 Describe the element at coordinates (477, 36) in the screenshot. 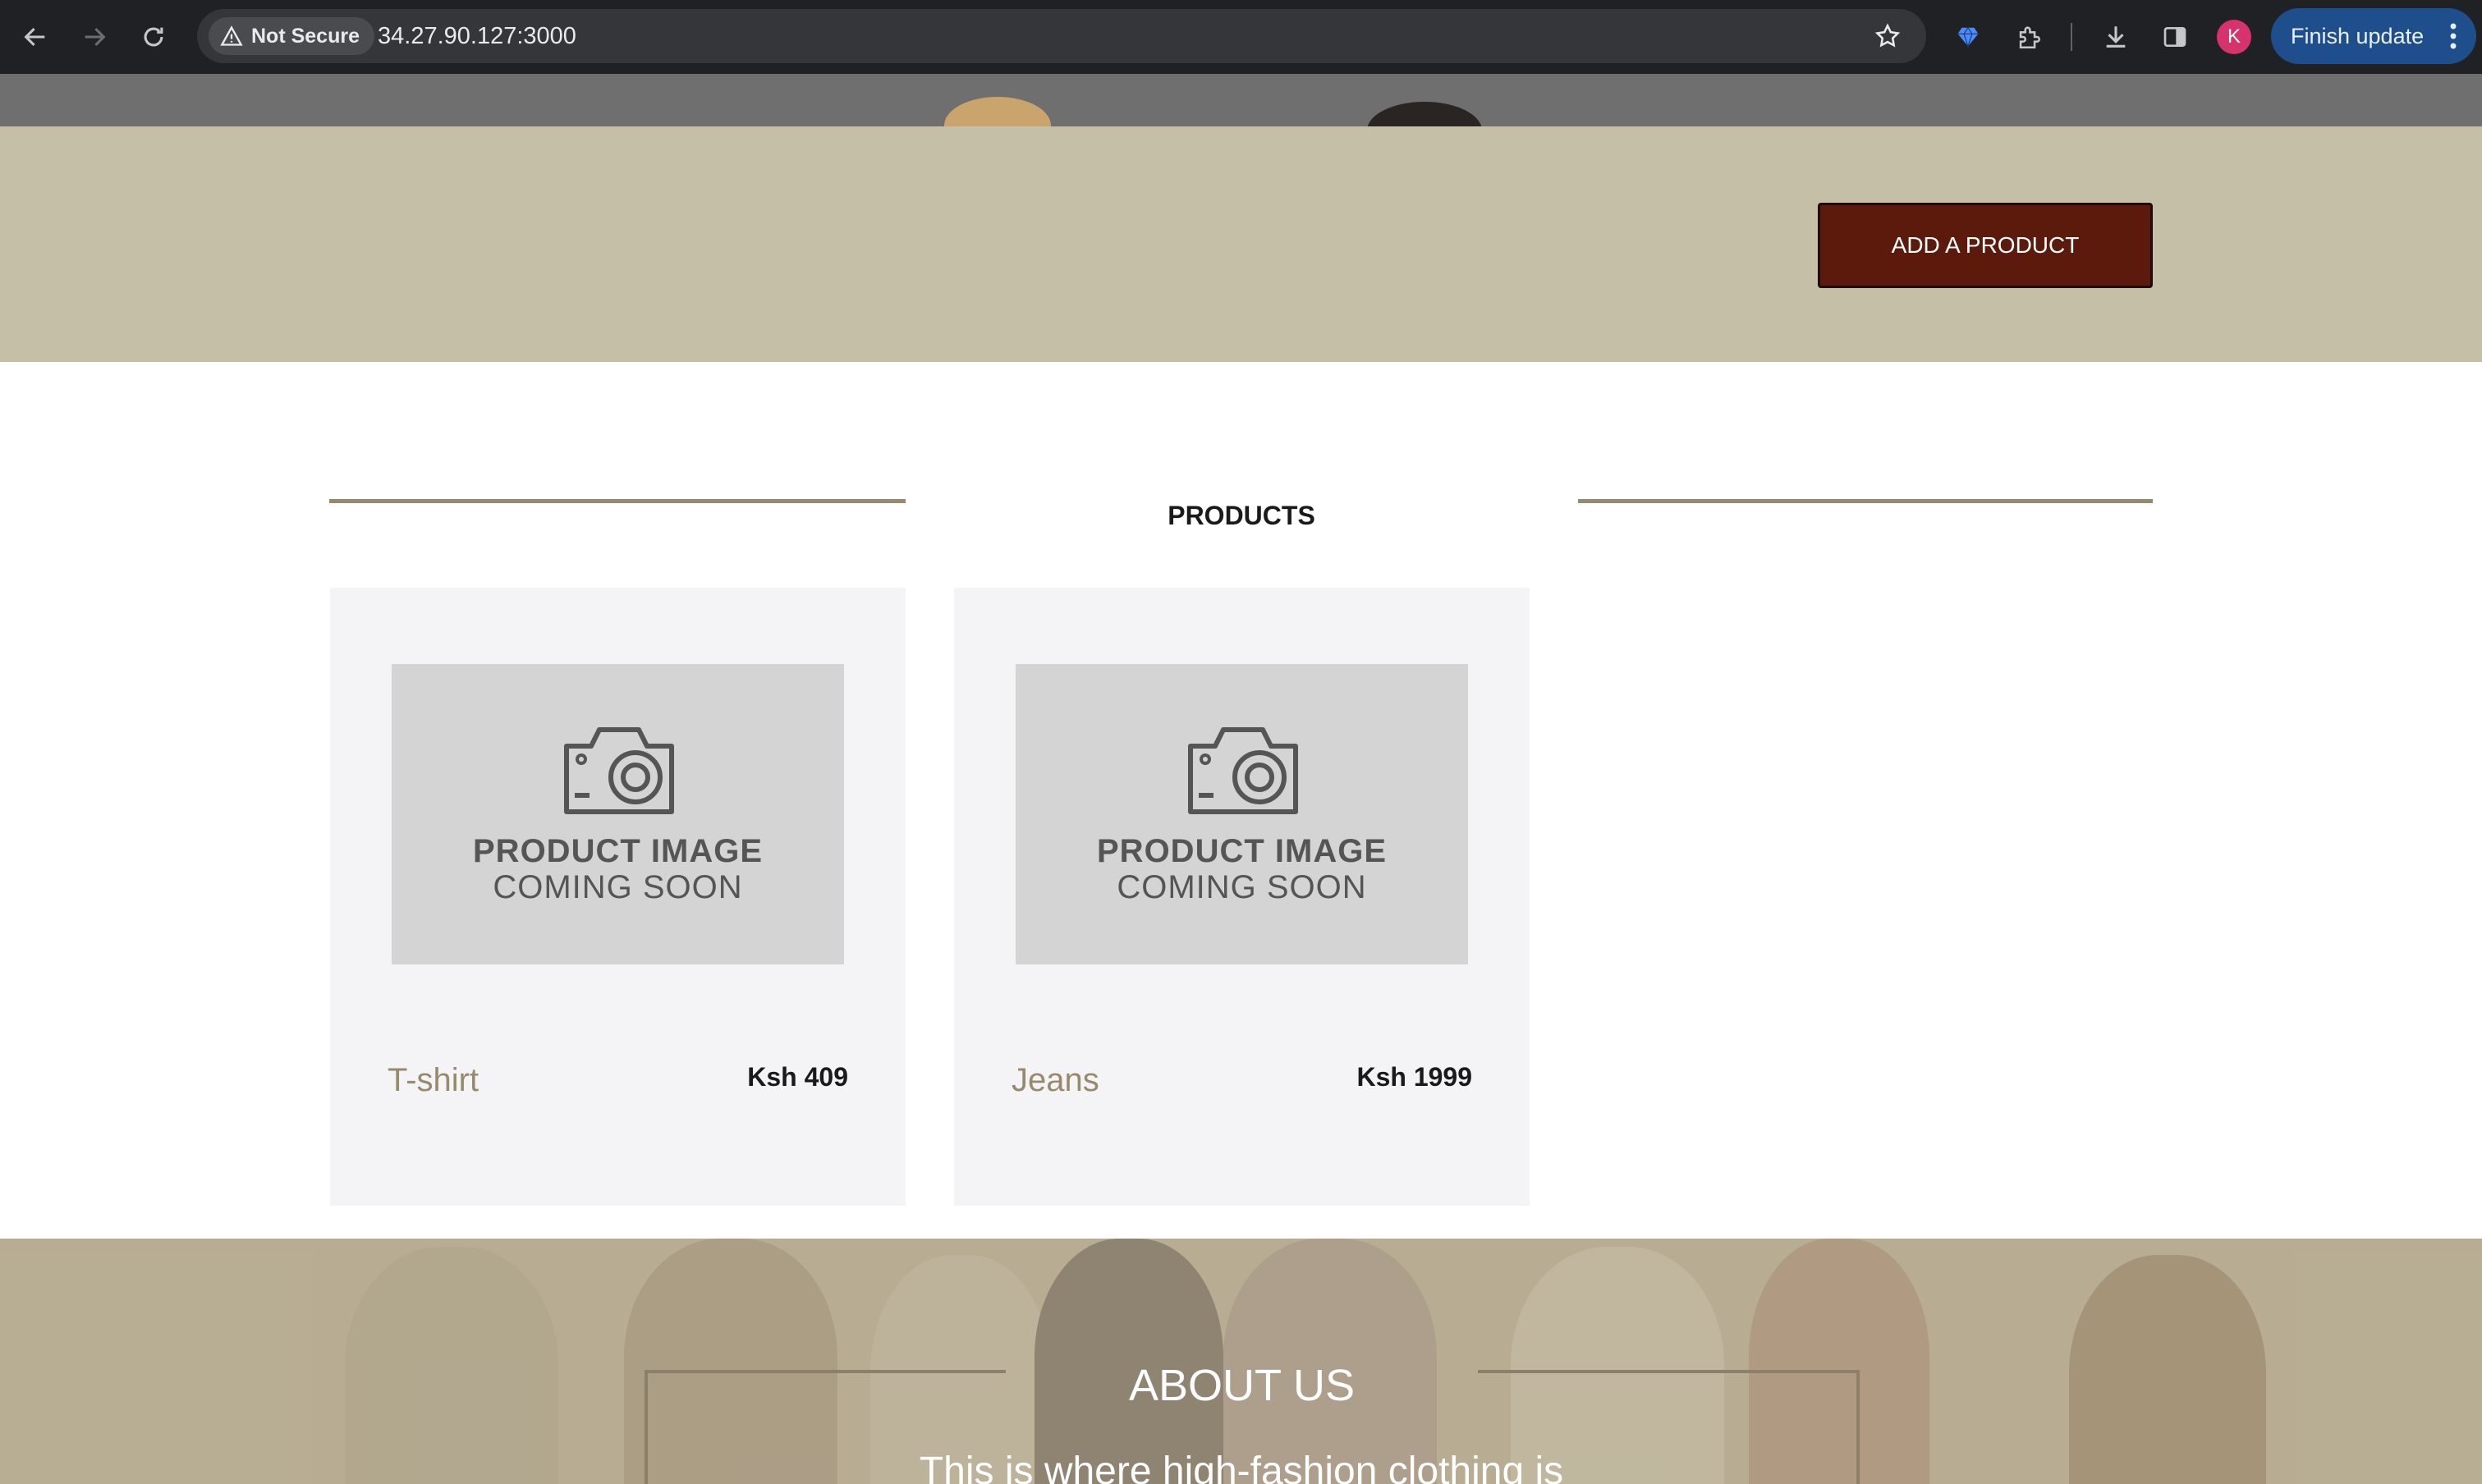

I see `url-text: 34.27.90.127:3000` at that location.